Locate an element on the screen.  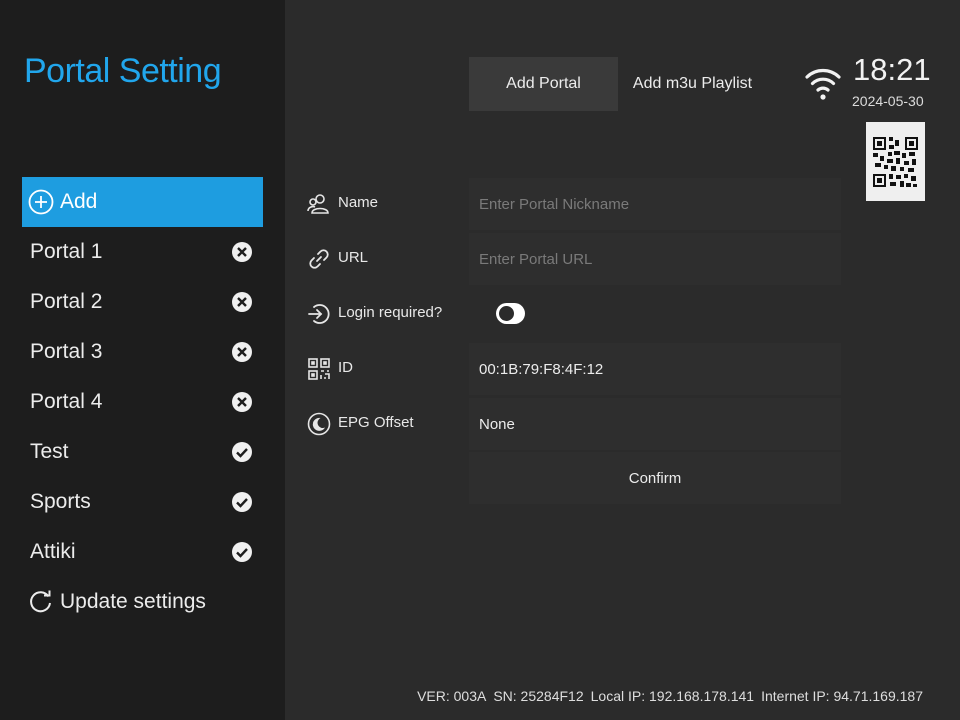
confirm-button: Confirm is located at coordinates (655, 478).